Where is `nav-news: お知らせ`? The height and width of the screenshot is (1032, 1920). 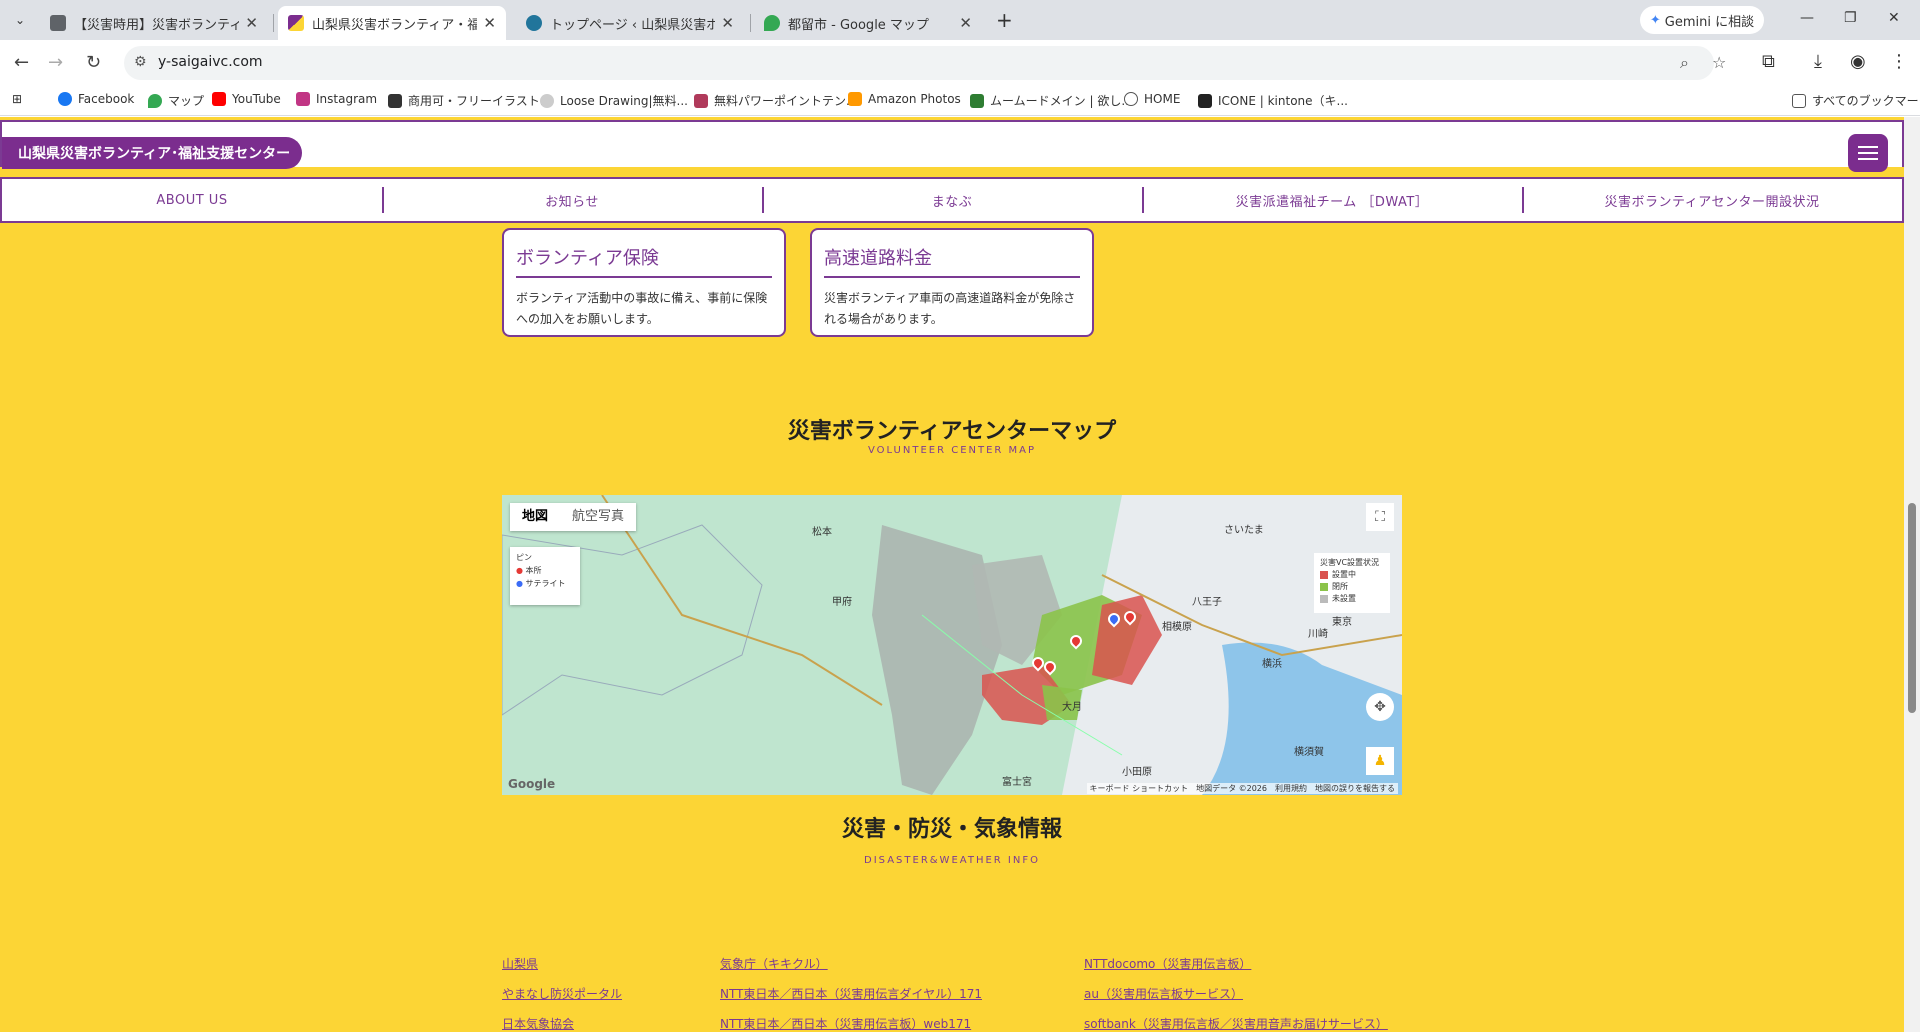
nav-news: お知らせ is located at coordinates (572, 200).